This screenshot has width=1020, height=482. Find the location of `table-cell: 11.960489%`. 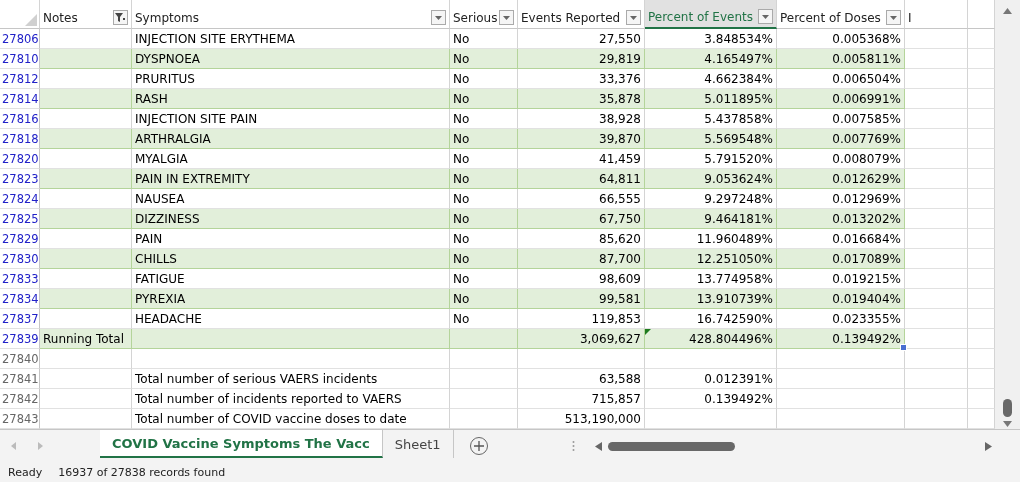

table-cell: 11.960489% is located at coordinates (711, 239).